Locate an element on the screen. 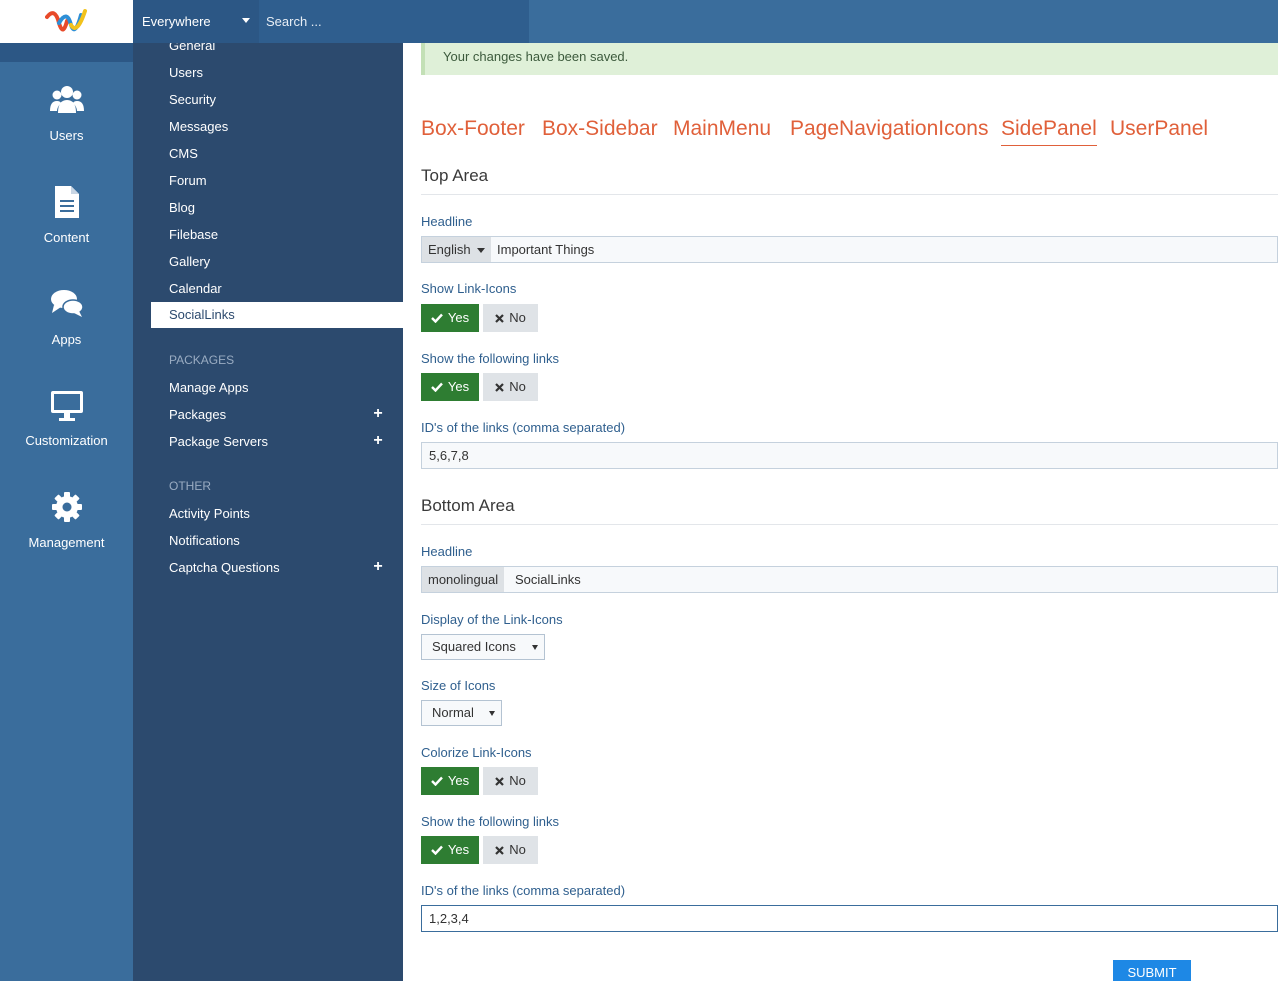 The image size is (1278, 981). sub-menu-item-packages: Packages is located at coordinates (197, 414).